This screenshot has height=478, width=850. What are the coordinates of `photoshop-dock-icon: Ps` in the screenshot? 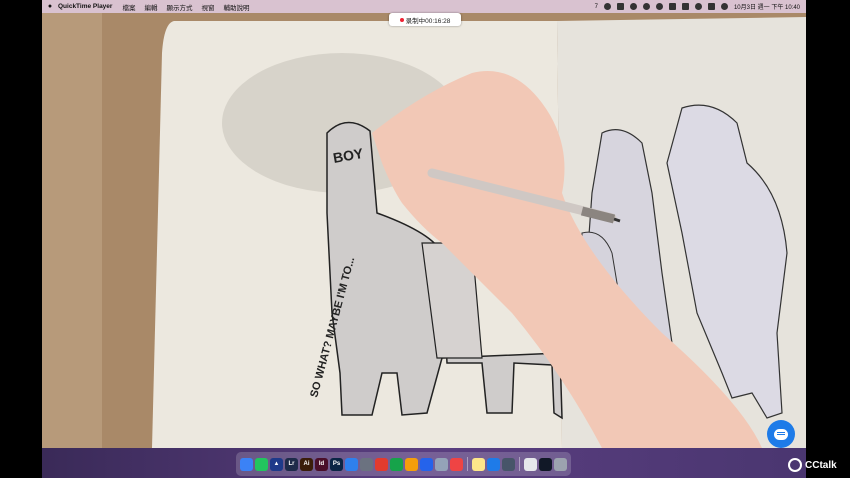 It's located at (336, 464).